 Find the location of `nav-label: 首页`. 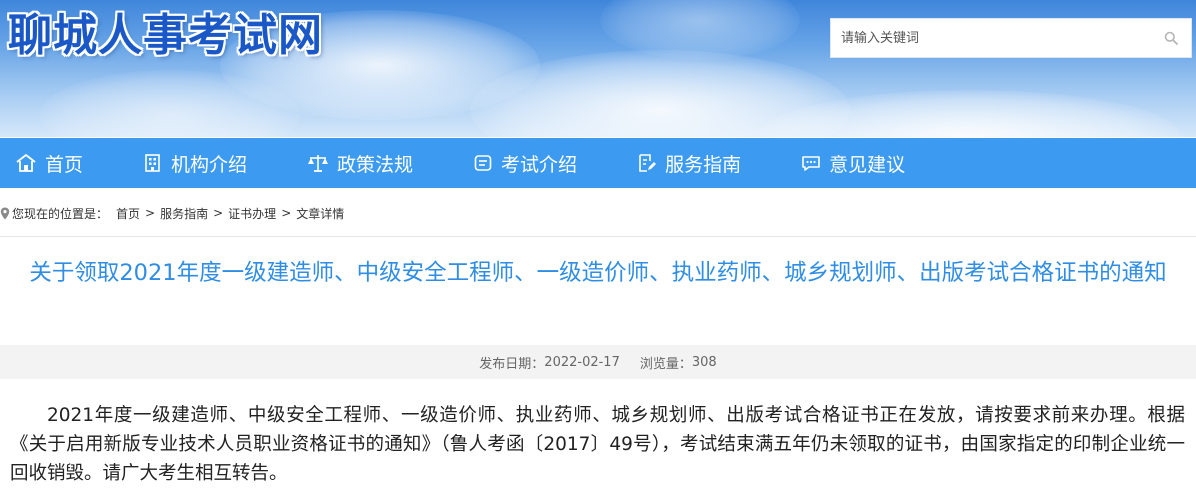

nav-label: 首页 is located at coordinates (64, 164).